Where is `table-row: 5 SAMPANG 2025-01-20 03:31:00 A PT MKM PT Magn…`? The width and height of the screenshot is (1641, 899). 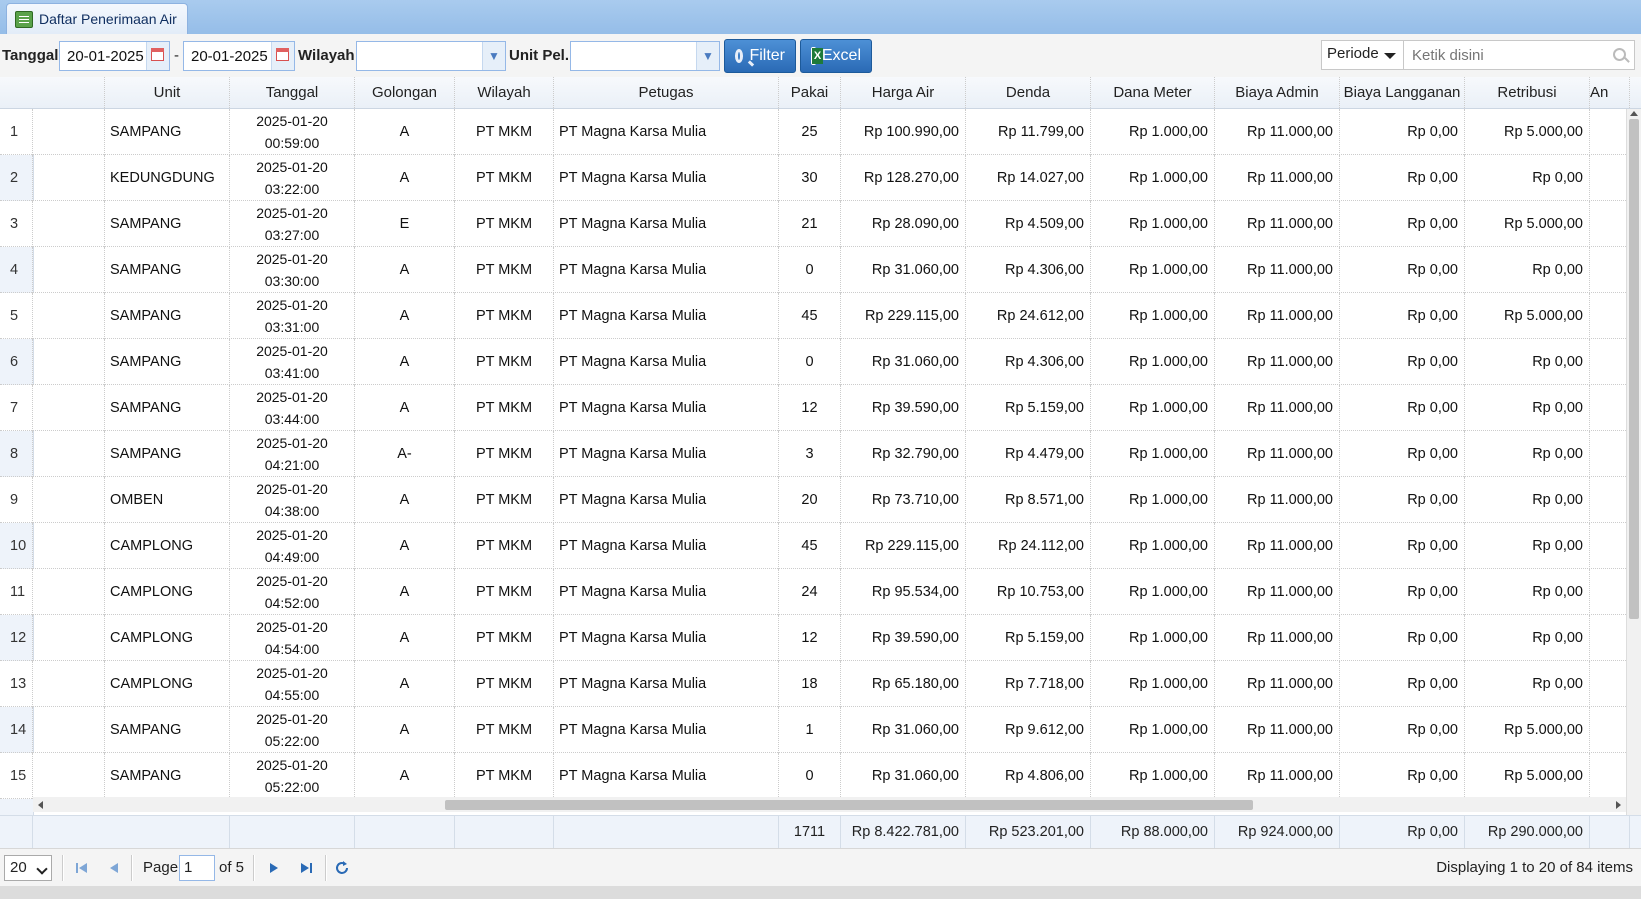 table-row: 5 SAMPANG 2025-01-20 03:31:00 A PT MKM PT Magn… is located at coordinates (813, 316).